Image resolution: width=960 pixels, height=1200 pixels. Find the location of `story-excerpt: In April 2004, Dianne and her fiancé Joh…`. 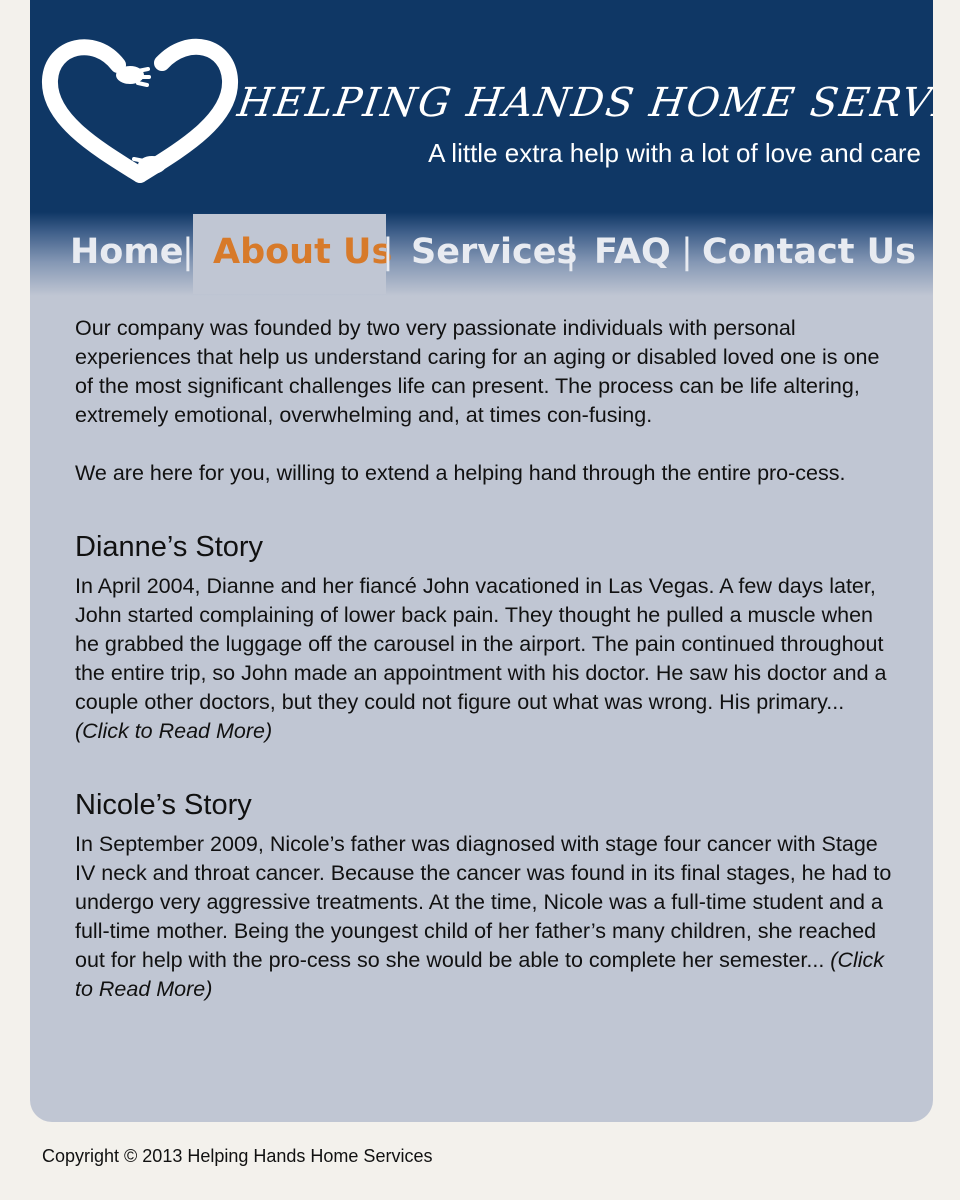

story-excerpt: In April 2004, Dianne and her fiancé Joh… is located at coordinates (485, 659).